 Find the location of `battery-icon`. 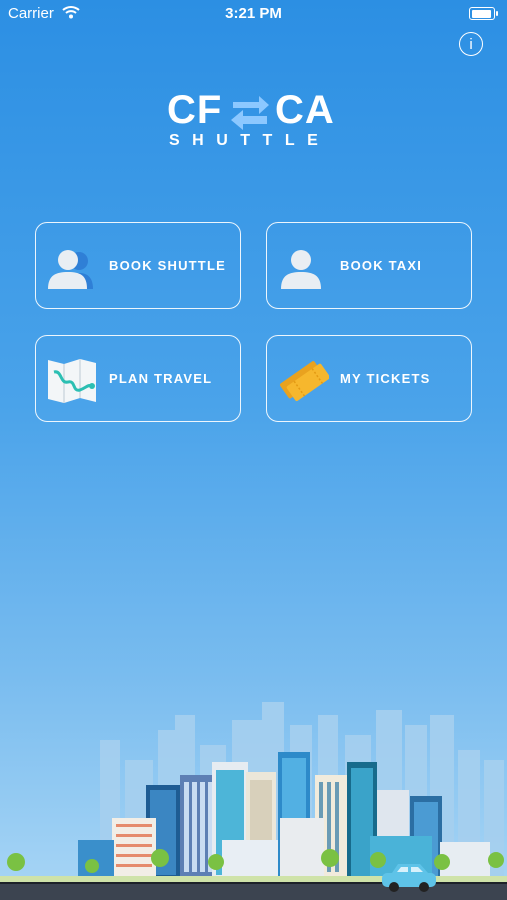

battery-icon is located at coordinates (483, 13).